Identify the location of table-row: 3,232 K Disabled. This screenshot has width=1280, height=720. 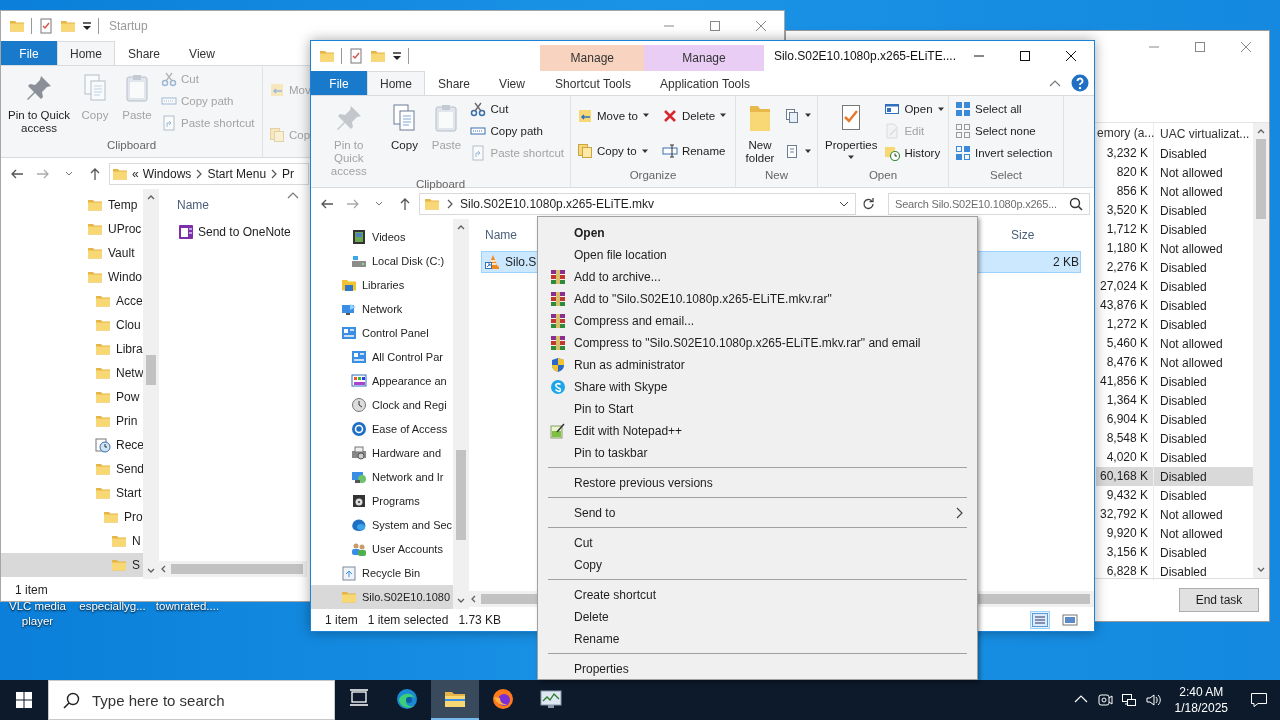
(1174, 153).